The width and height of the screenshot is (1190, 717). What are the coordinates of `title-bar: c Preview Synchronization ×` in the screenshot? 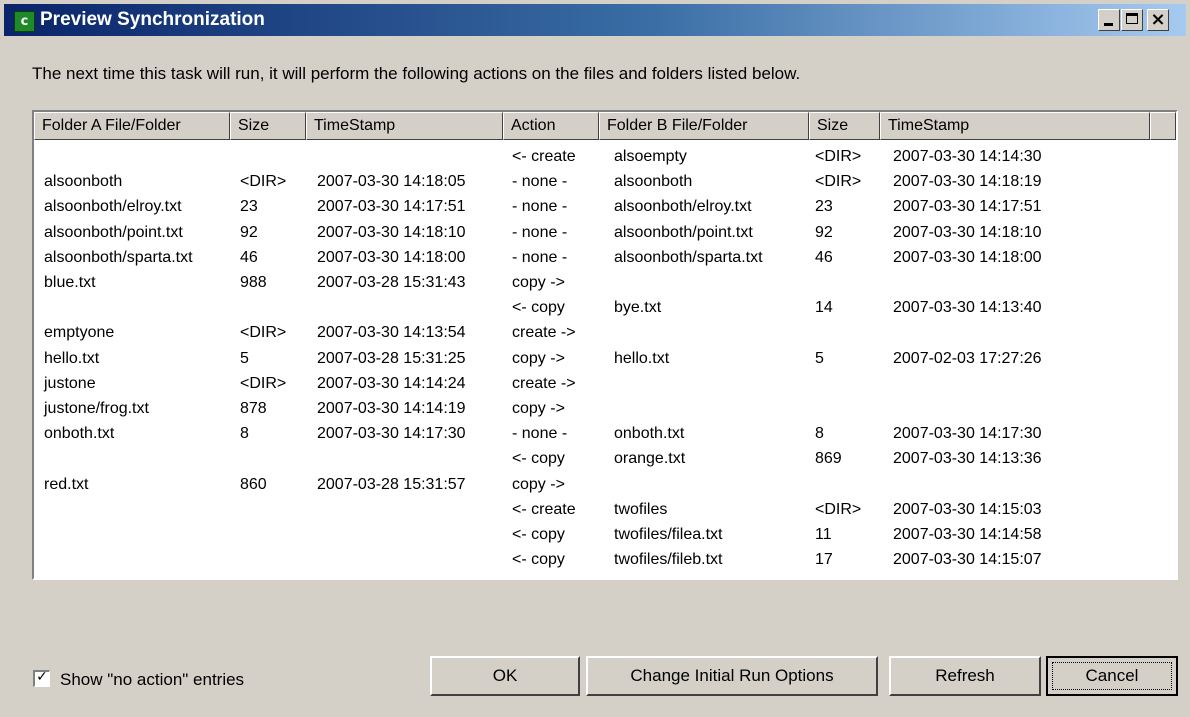 It's located at (595, 20).